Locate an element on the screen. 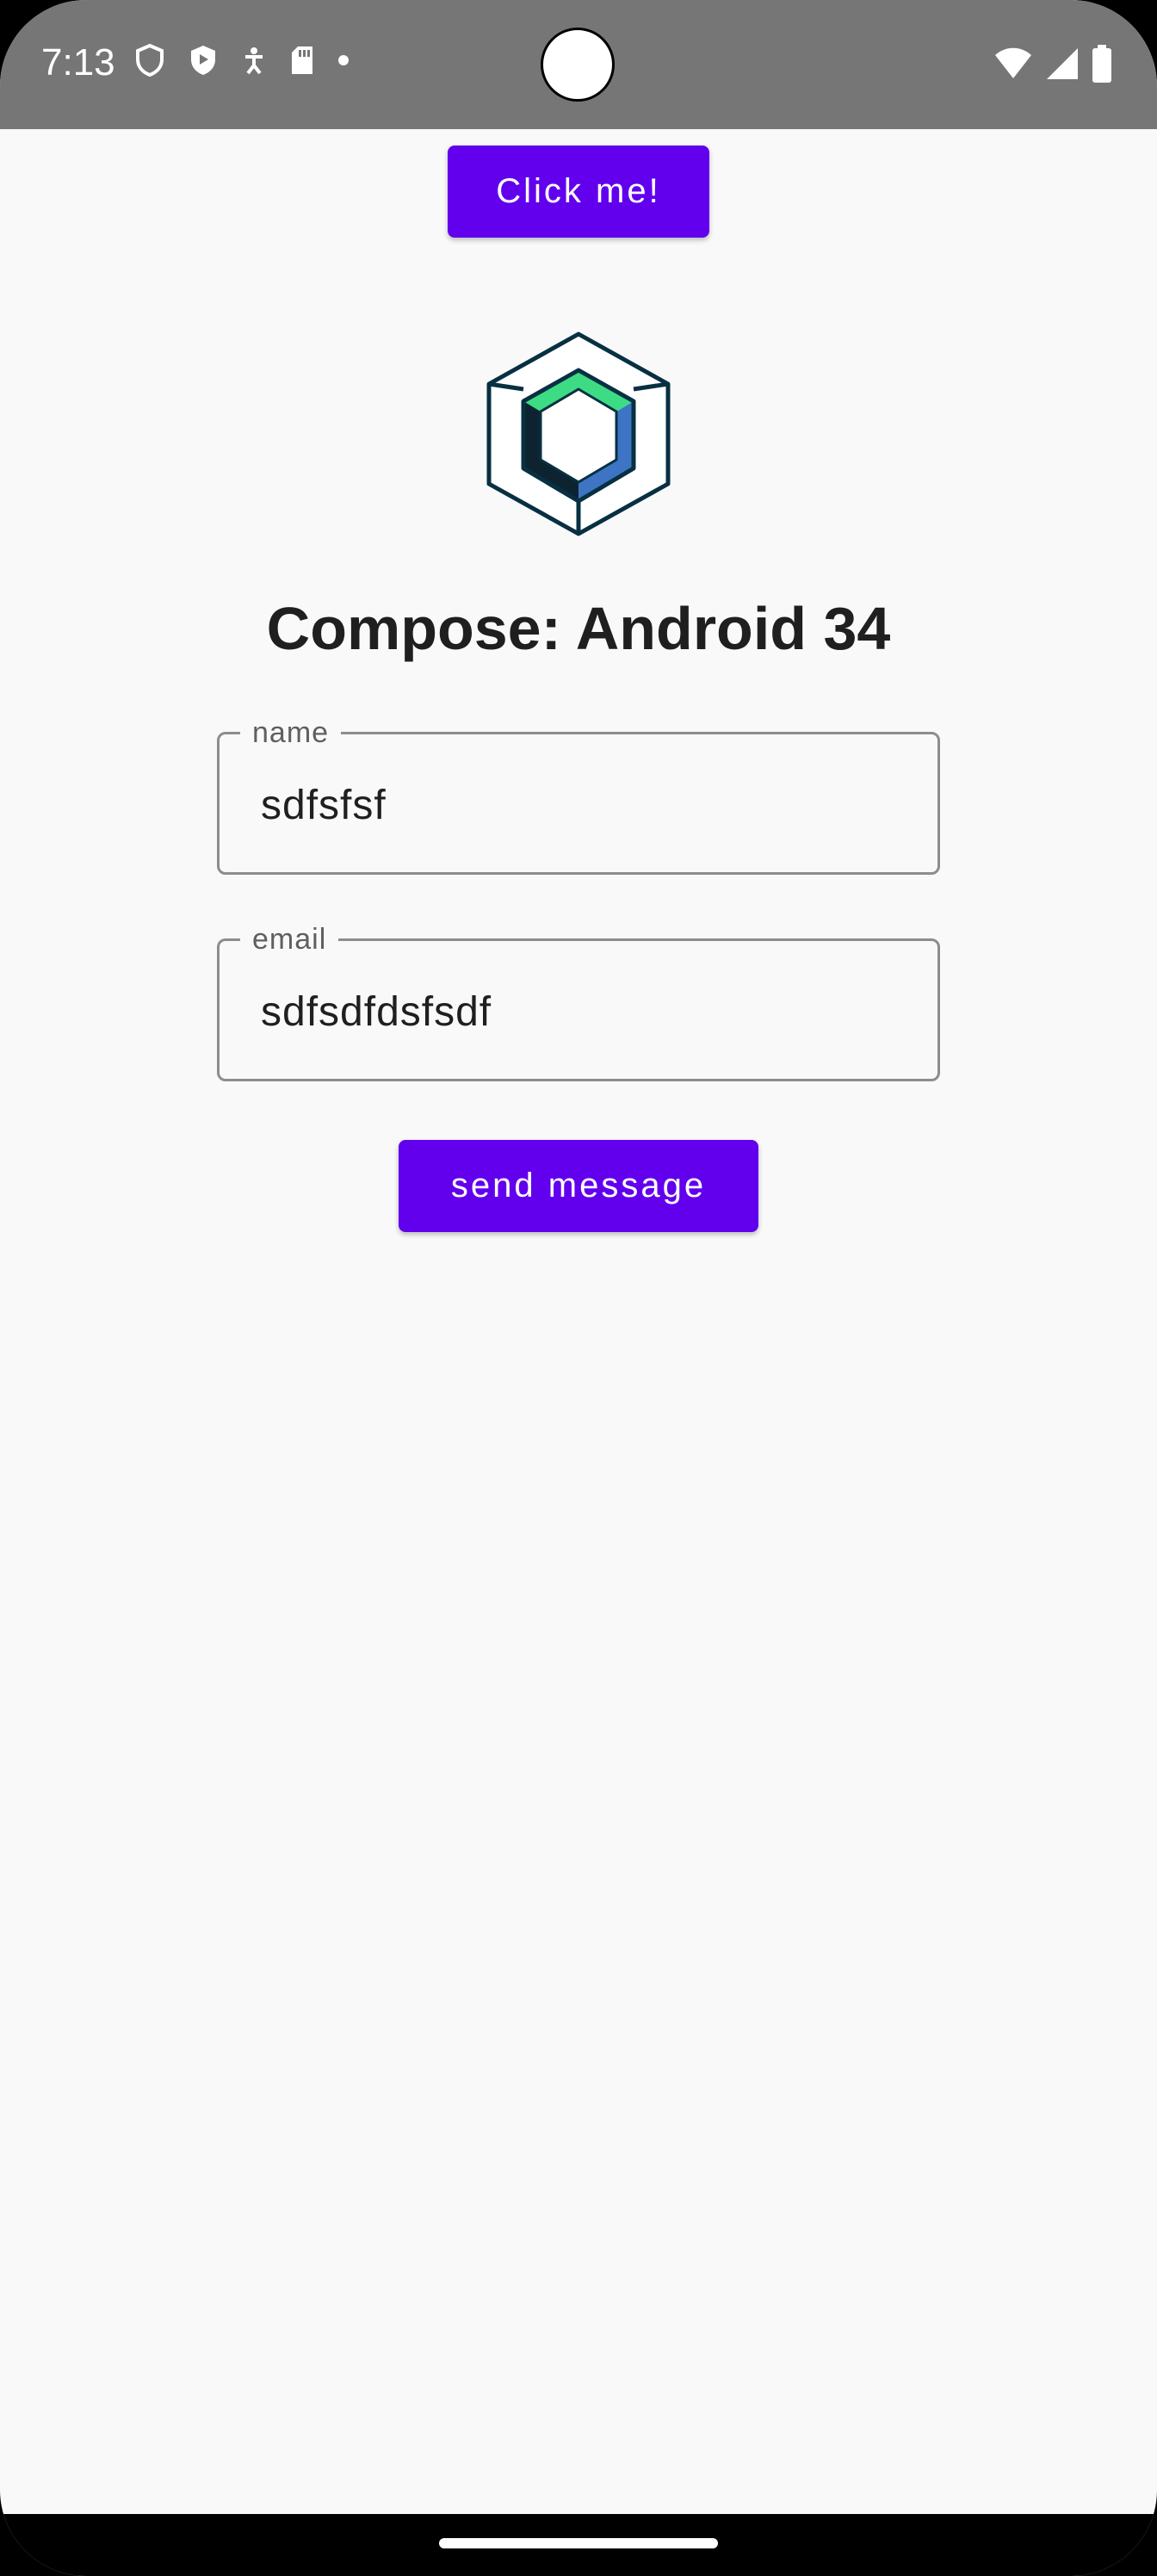 This screenshot has height=2576, width=1157. email-field: email sdfsdfdsfsdf is located at coordinates (579, 1002).